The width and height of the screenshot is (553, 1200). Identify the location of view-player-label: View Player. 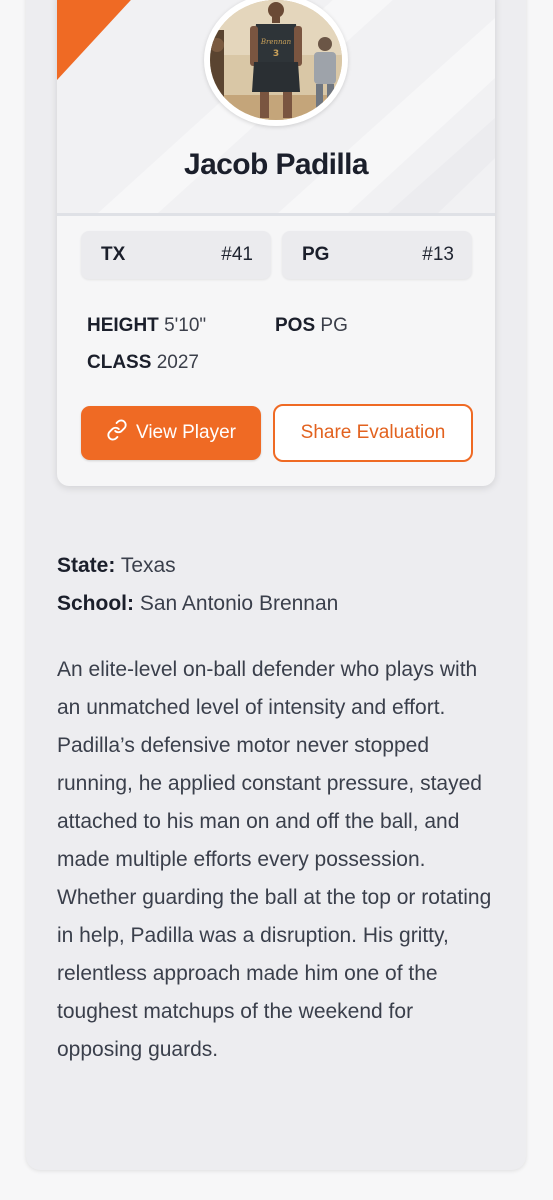
(186, 432).